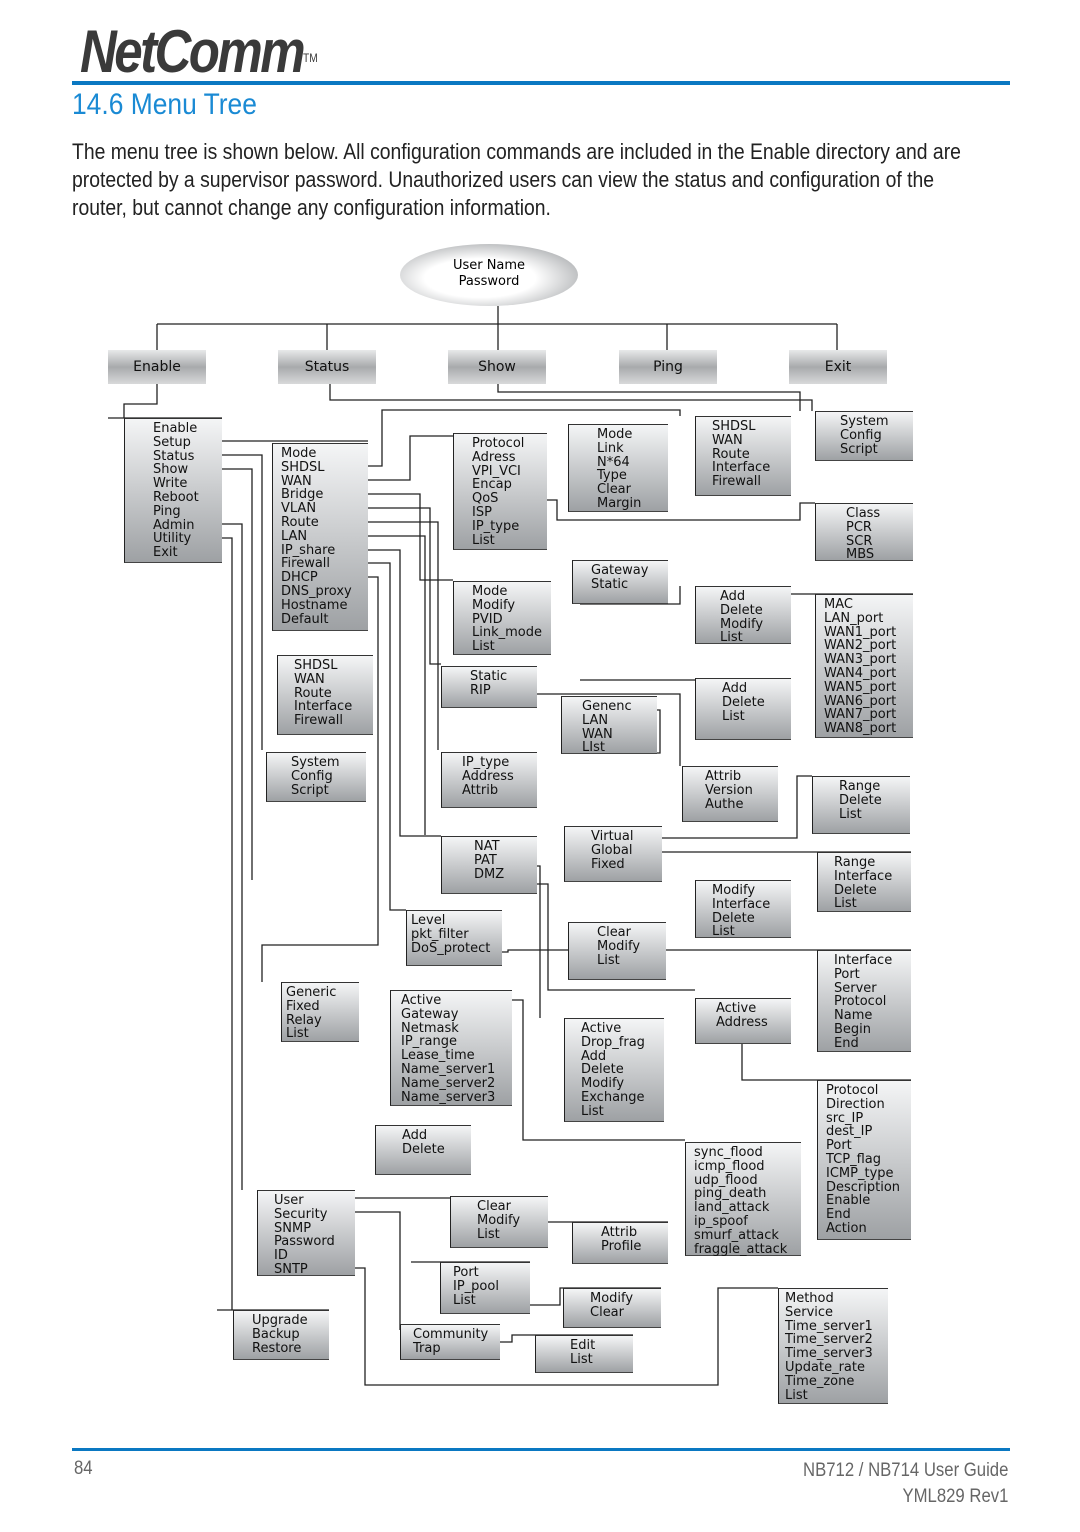 The image size is (1080, 1532). I want to click on menu-item: Script, so click(859, 449).